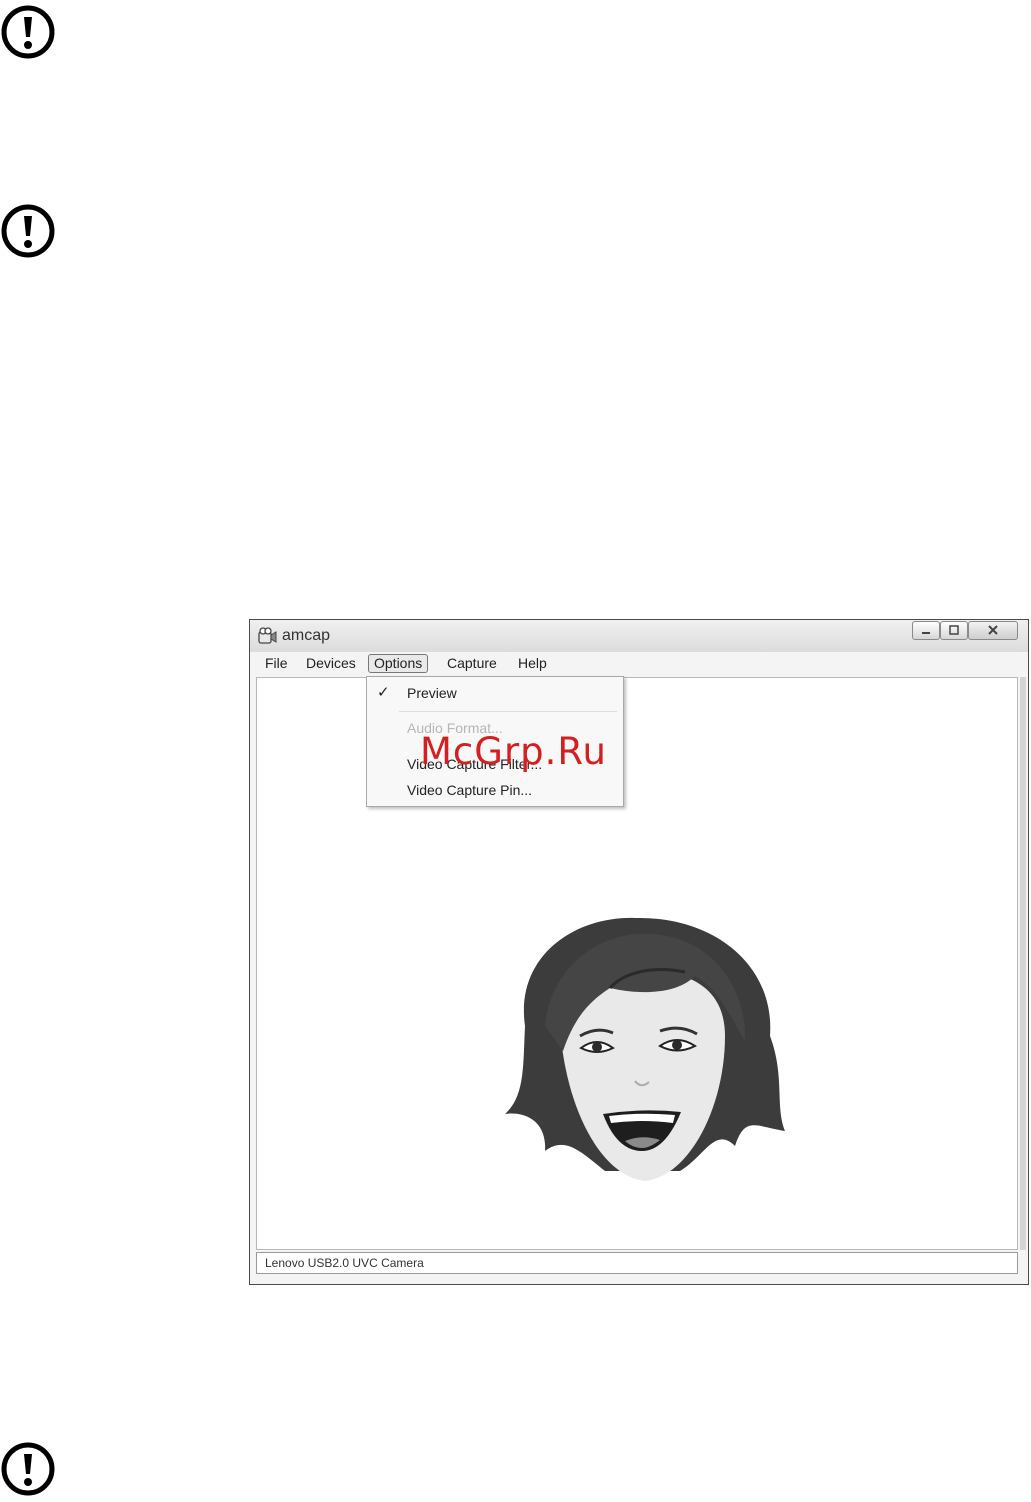  I want to click on maximize-icon, so click(954, 630).